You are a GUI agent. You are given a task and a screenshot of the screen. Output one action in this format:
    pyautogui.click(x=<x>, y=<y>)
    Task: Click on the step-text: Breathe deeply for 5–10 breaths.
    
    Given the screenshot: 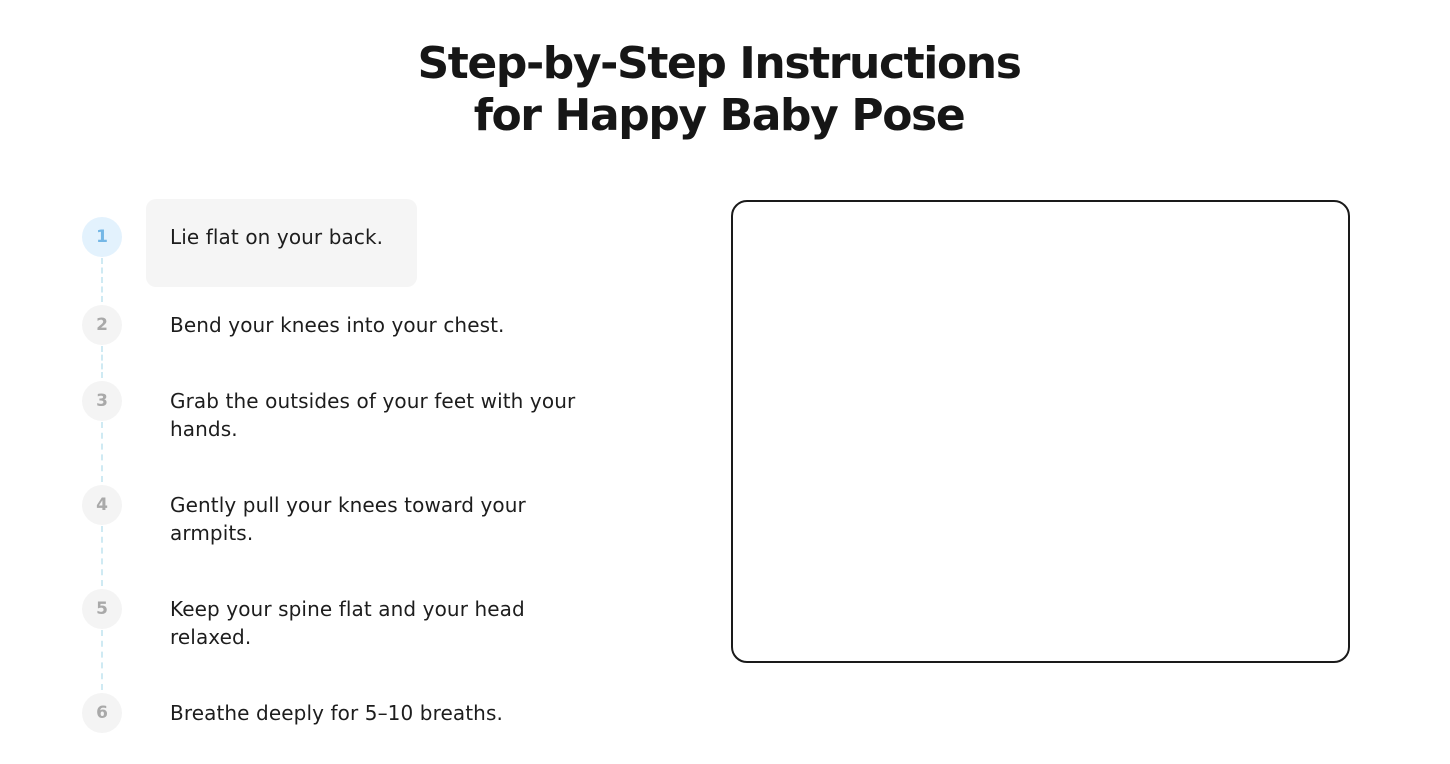 What is the action you would take?
    pyautogui.click(x=336, y=713)
    